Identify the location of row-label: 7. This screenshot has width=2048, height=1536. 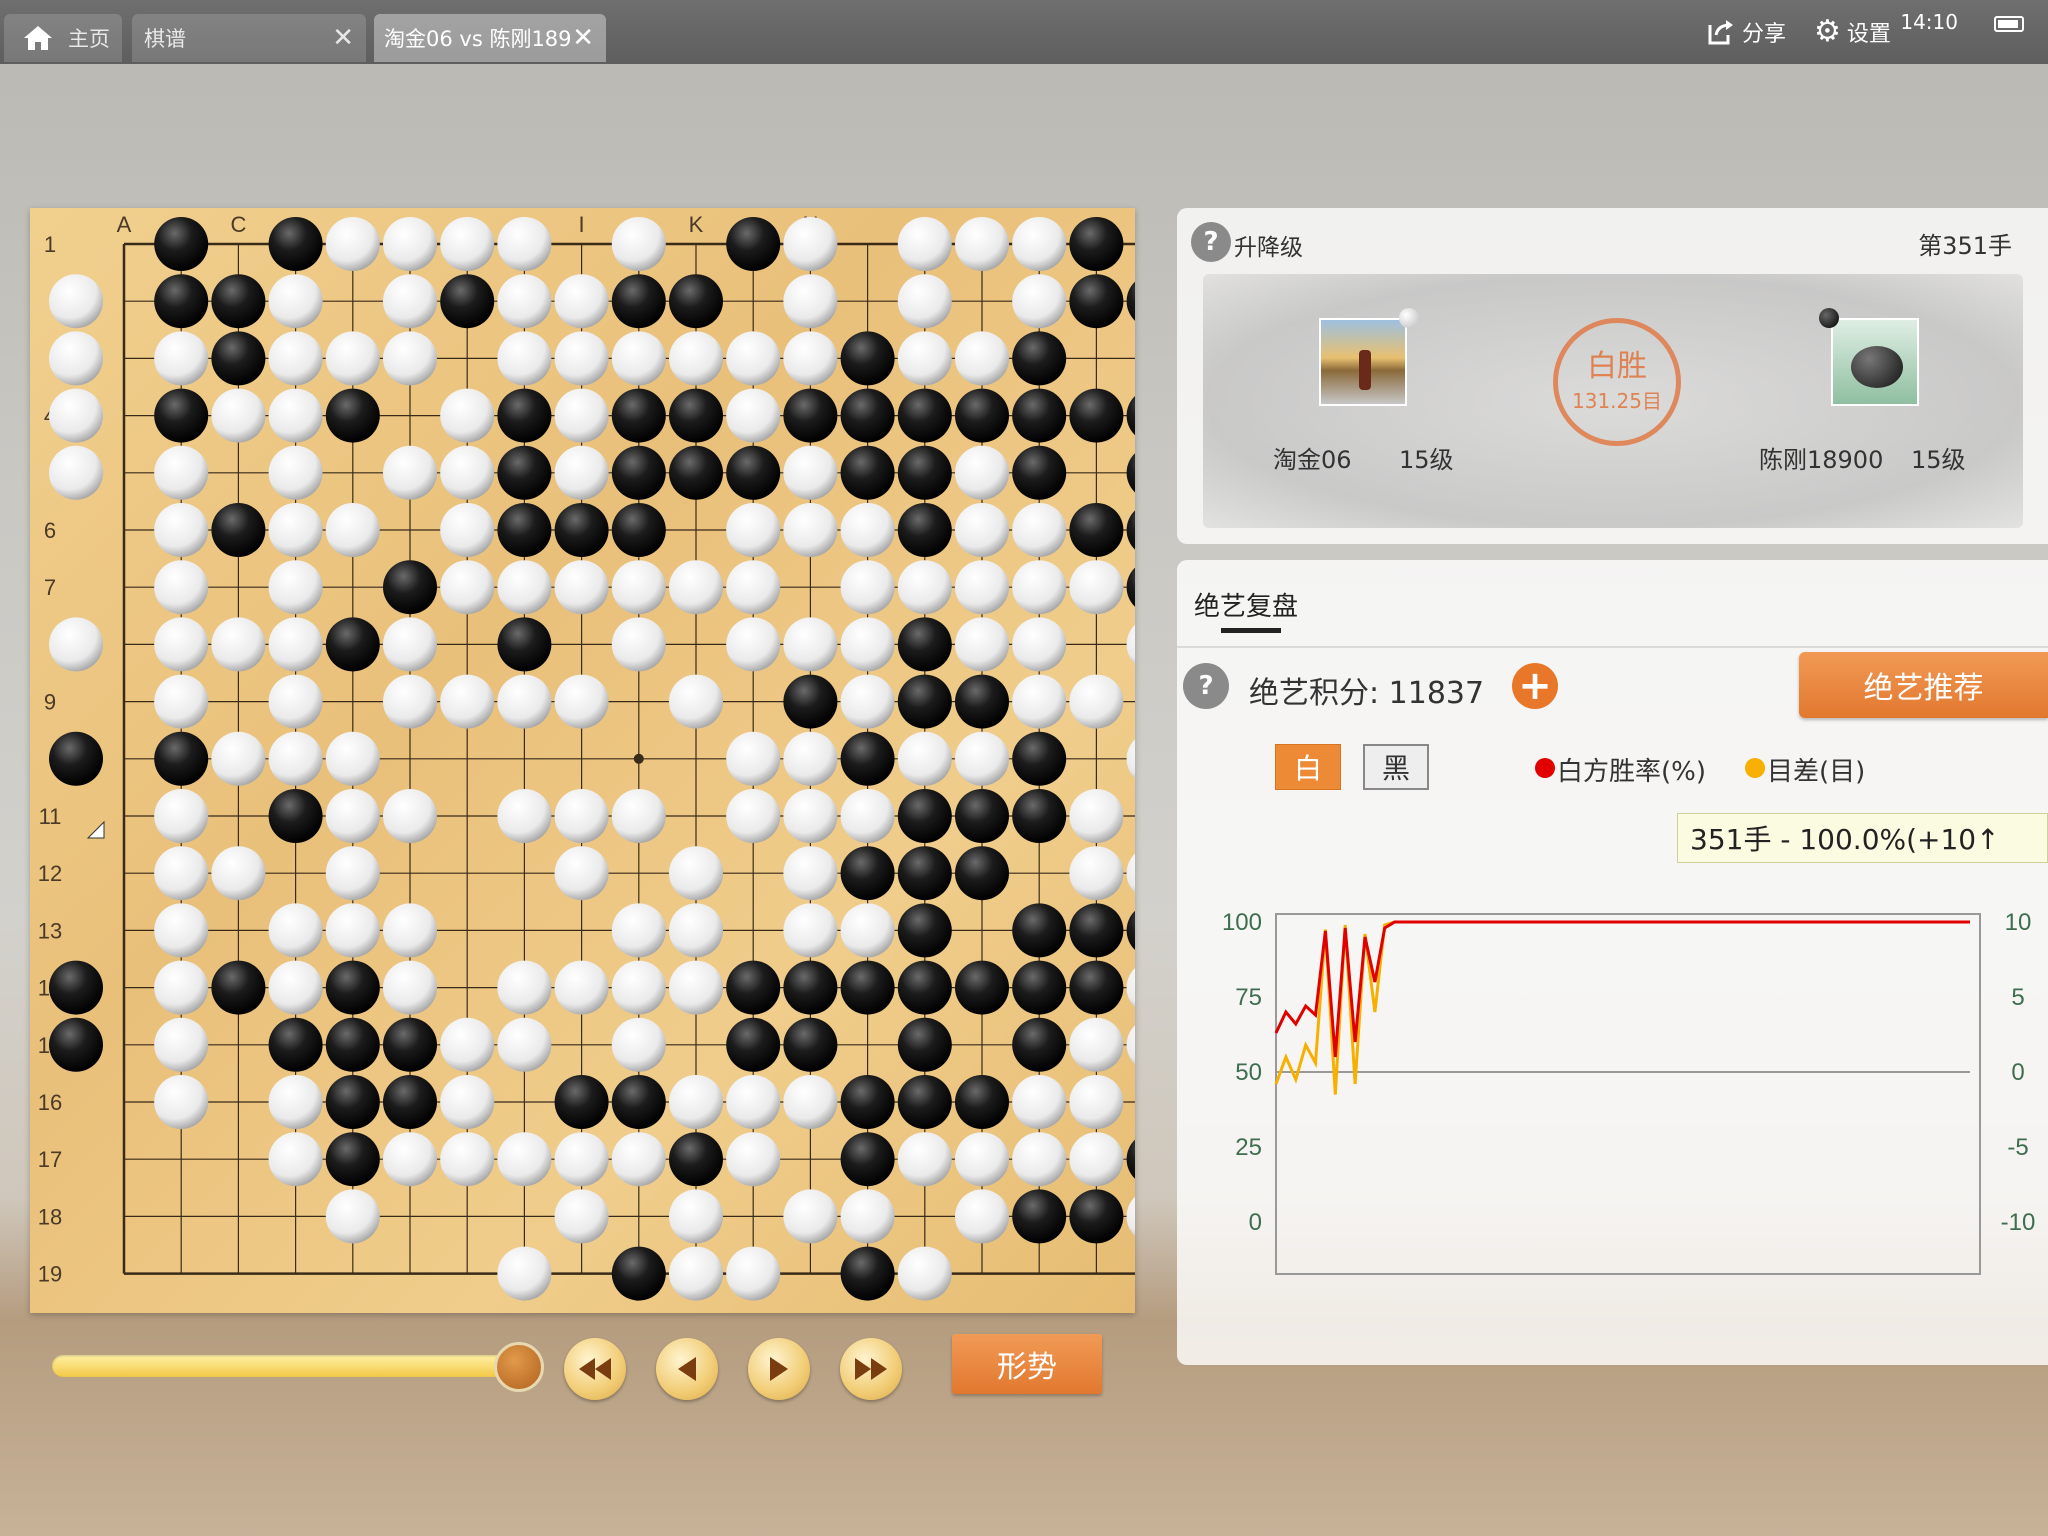
(50, 587).